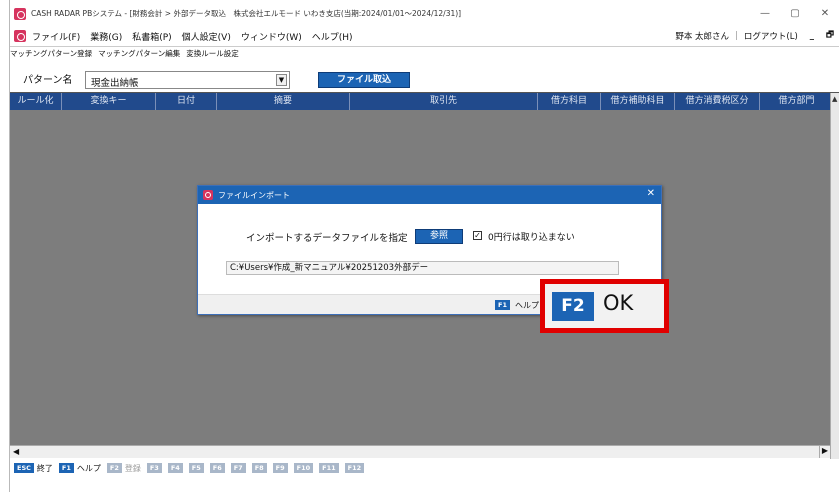  What do you see at coordinates (33, 468) in the screenshot?
I see `fkey-esc: ESC 終了` at bounding box center [33, 468].